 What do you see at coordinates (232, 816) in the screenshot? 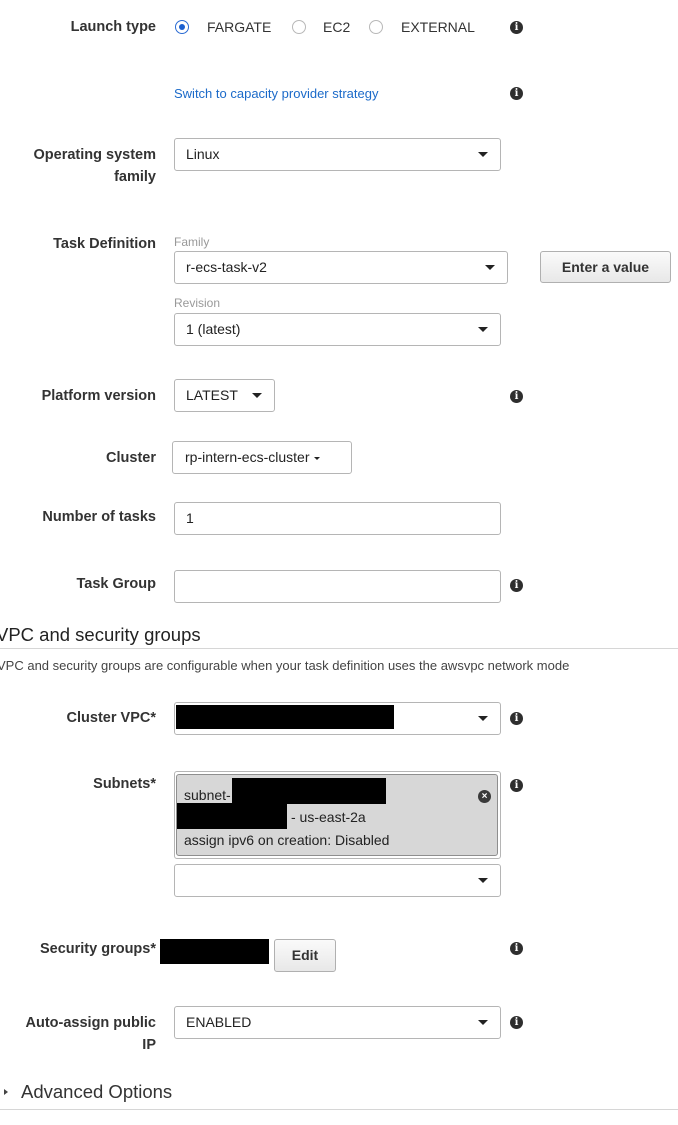
I see `redacted-subnet-id-part2` at bounding box center [232, 816].